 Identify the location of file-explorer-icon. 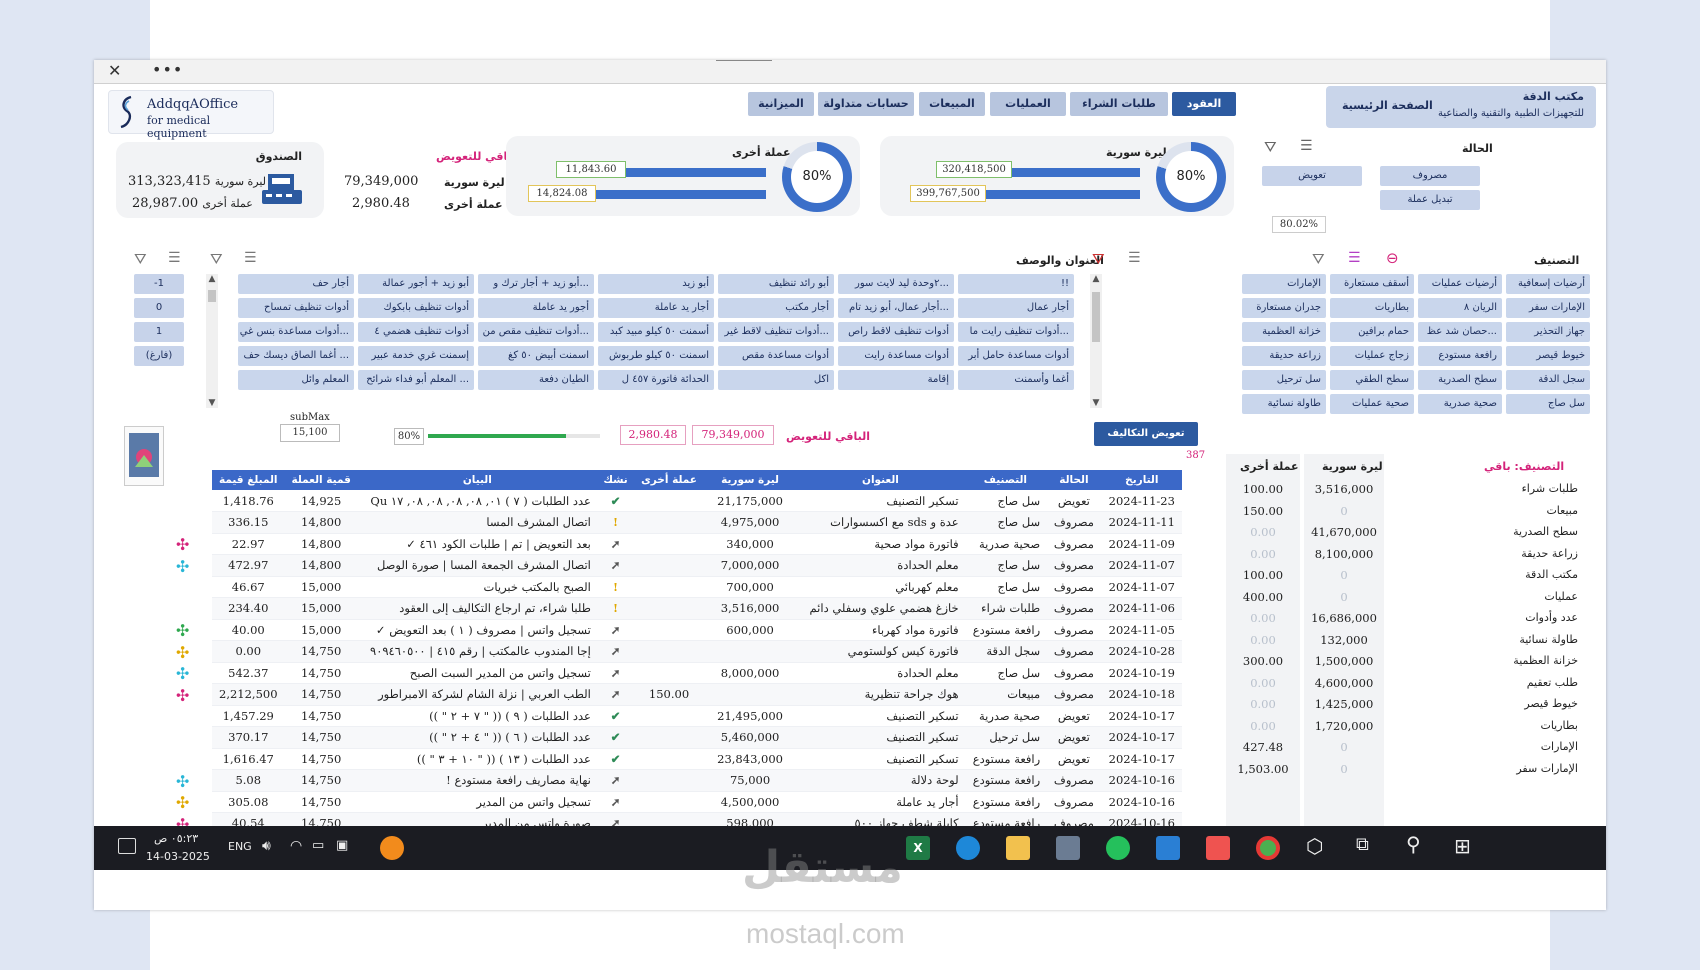
(1018, 848).